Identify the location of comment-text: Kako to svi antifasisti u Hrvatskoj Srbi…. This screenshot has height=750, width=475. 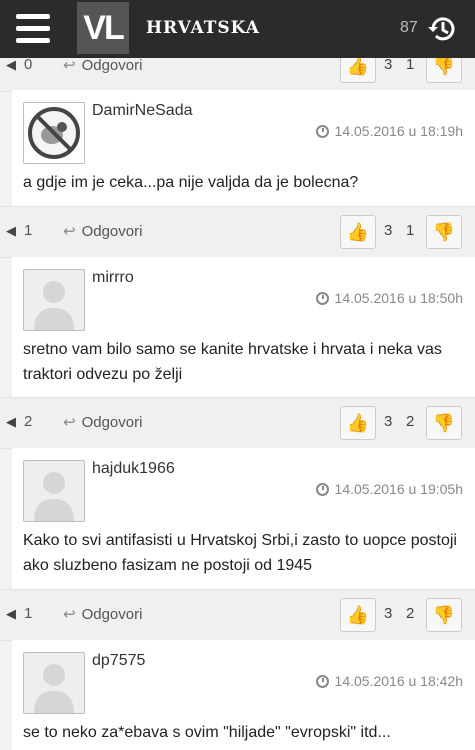
(240, 553).